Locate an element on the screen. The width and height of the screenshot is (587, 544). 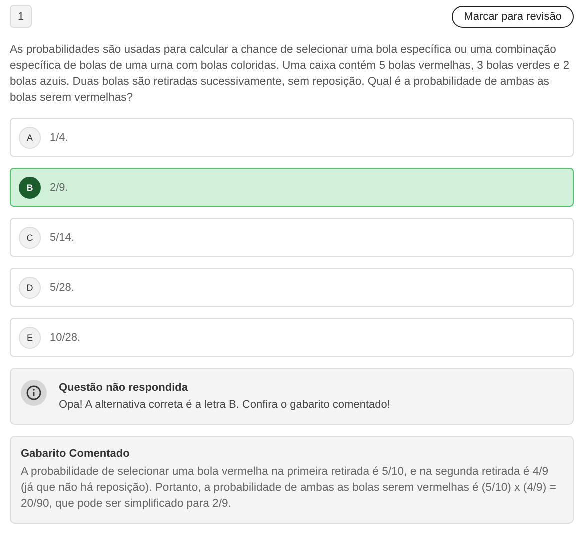
answer-option: D 5/28. is located at coordinates (292, 287).